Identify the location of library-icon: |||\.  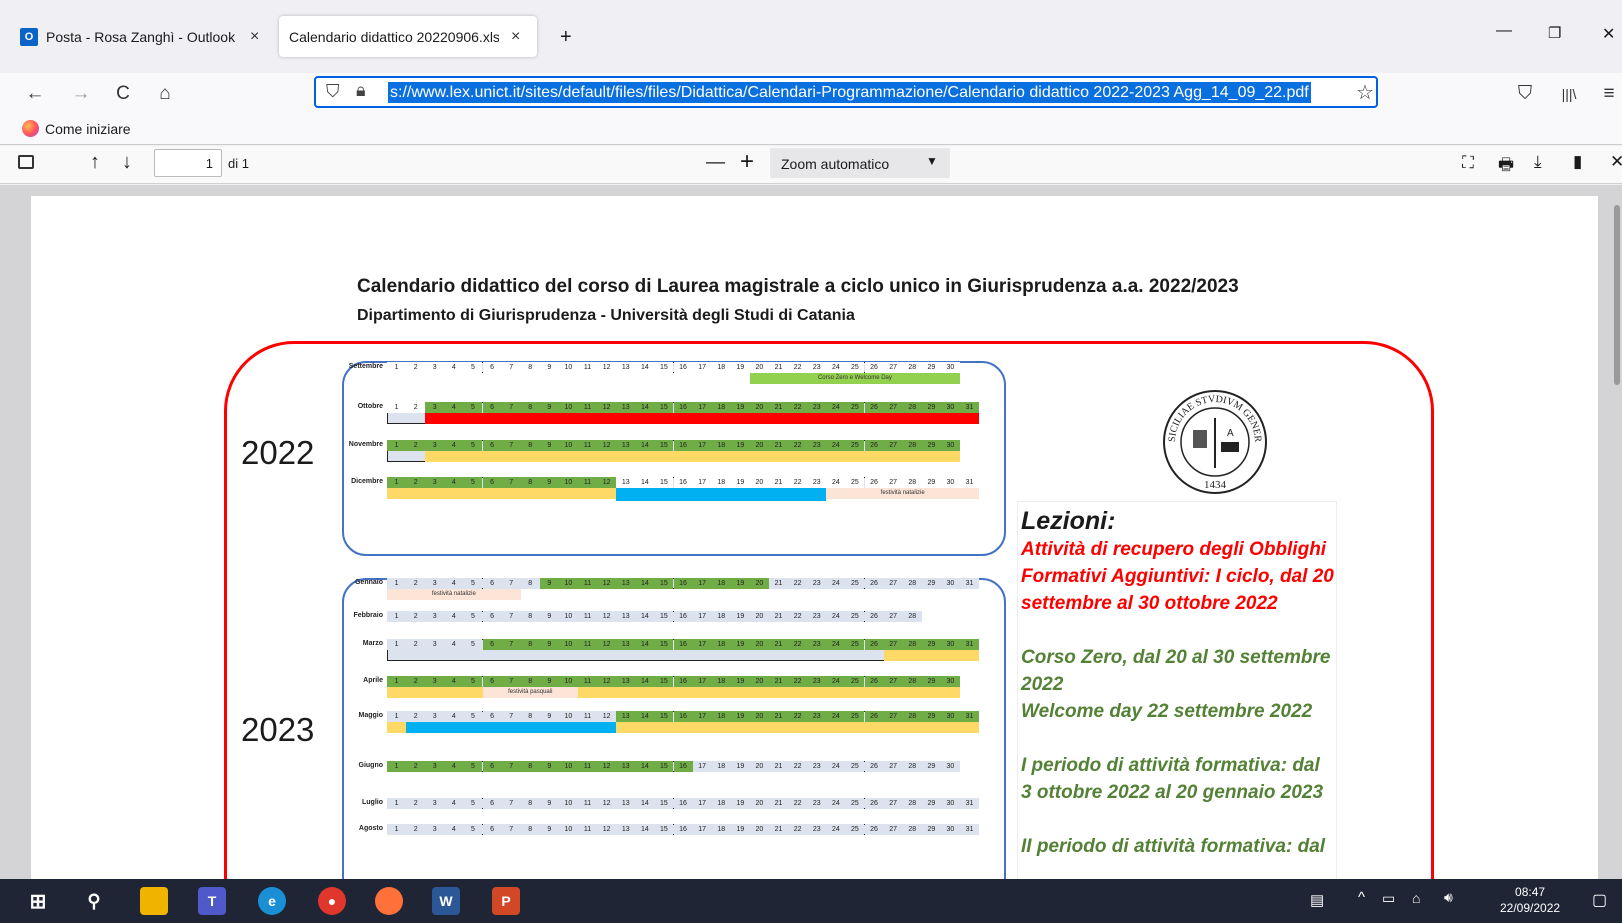
(1569, 94).